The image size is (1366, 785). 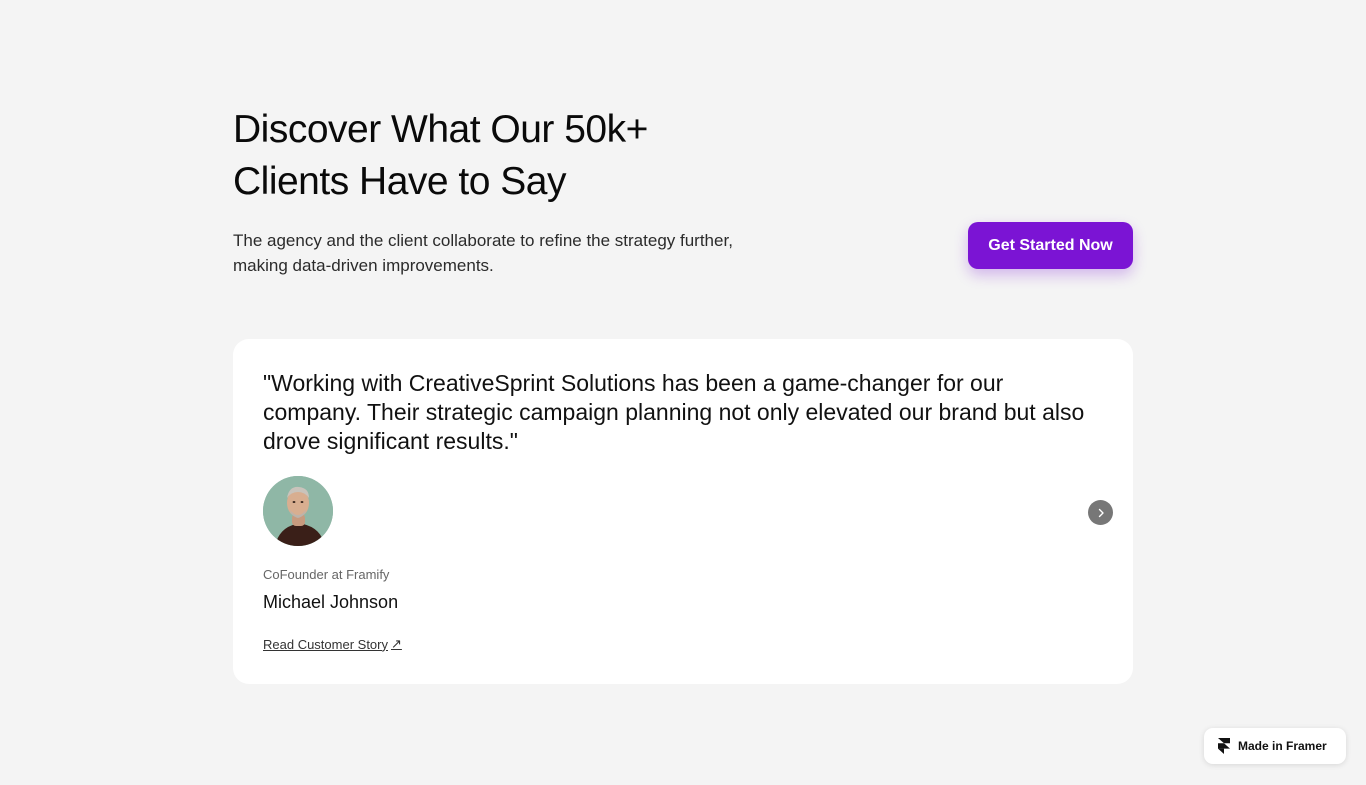 What do you see at coordinates (326, 574) in the screenshot?
I see `author-role: CoFounder at Framify` at bounding box center [326, 574].